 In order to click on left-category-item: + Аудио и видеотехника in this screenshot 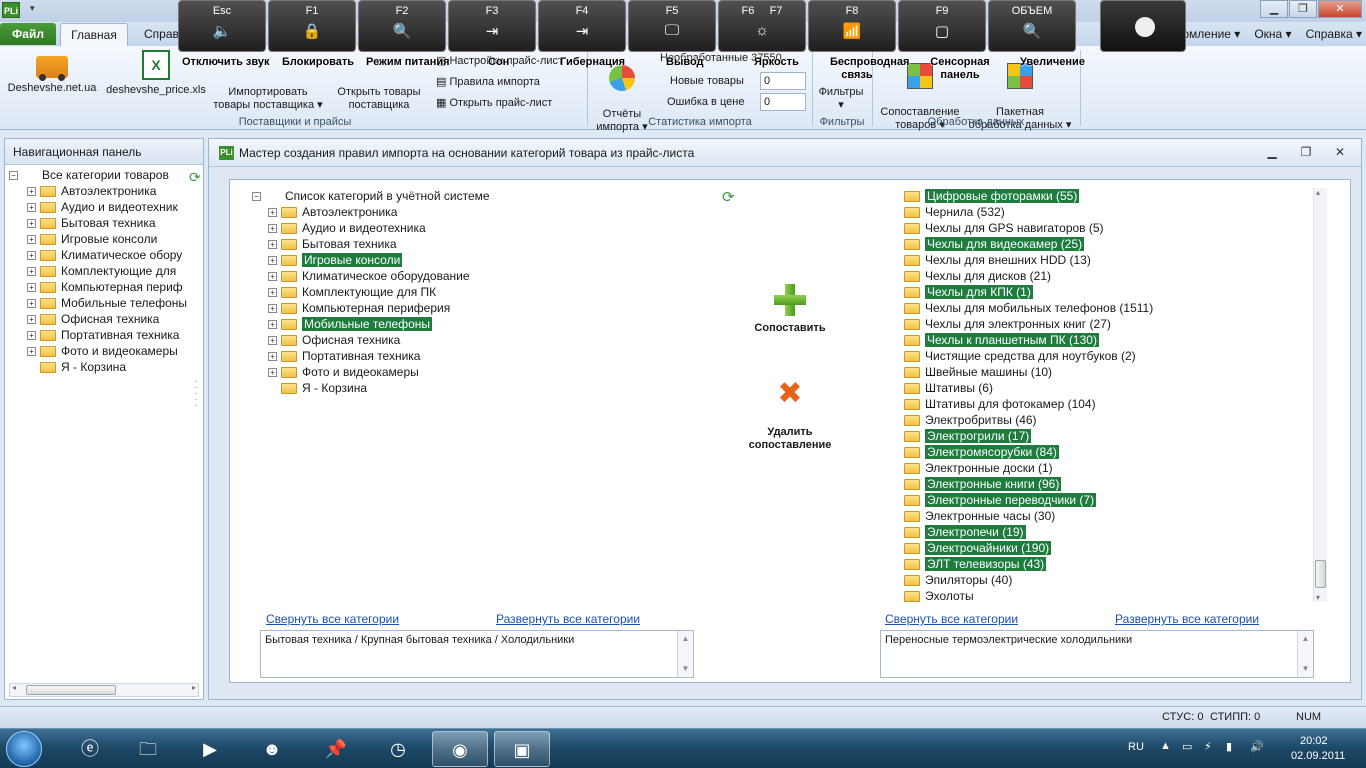, I will do `click(371, 228)`.